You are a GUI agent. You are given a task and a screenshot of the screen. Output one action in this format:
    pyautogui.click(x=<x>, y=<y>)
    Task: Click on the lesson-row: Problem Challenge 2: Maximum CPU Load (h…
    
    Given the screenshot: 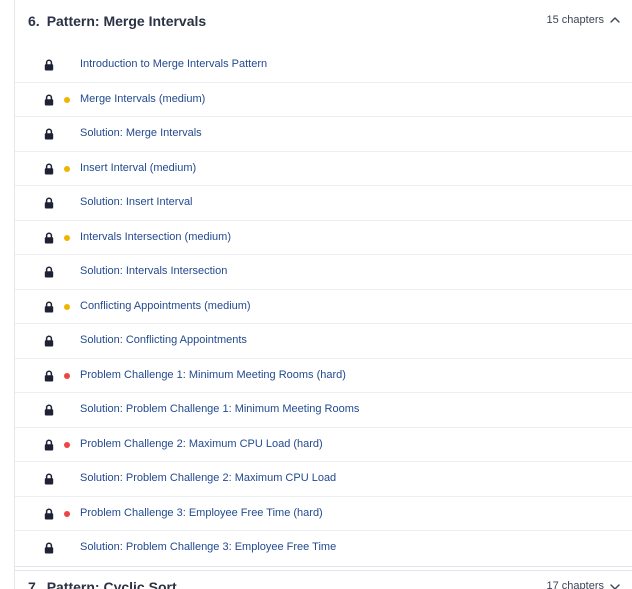 What is the action you would take?
    pyautogui.click(x=323, y=445)
    